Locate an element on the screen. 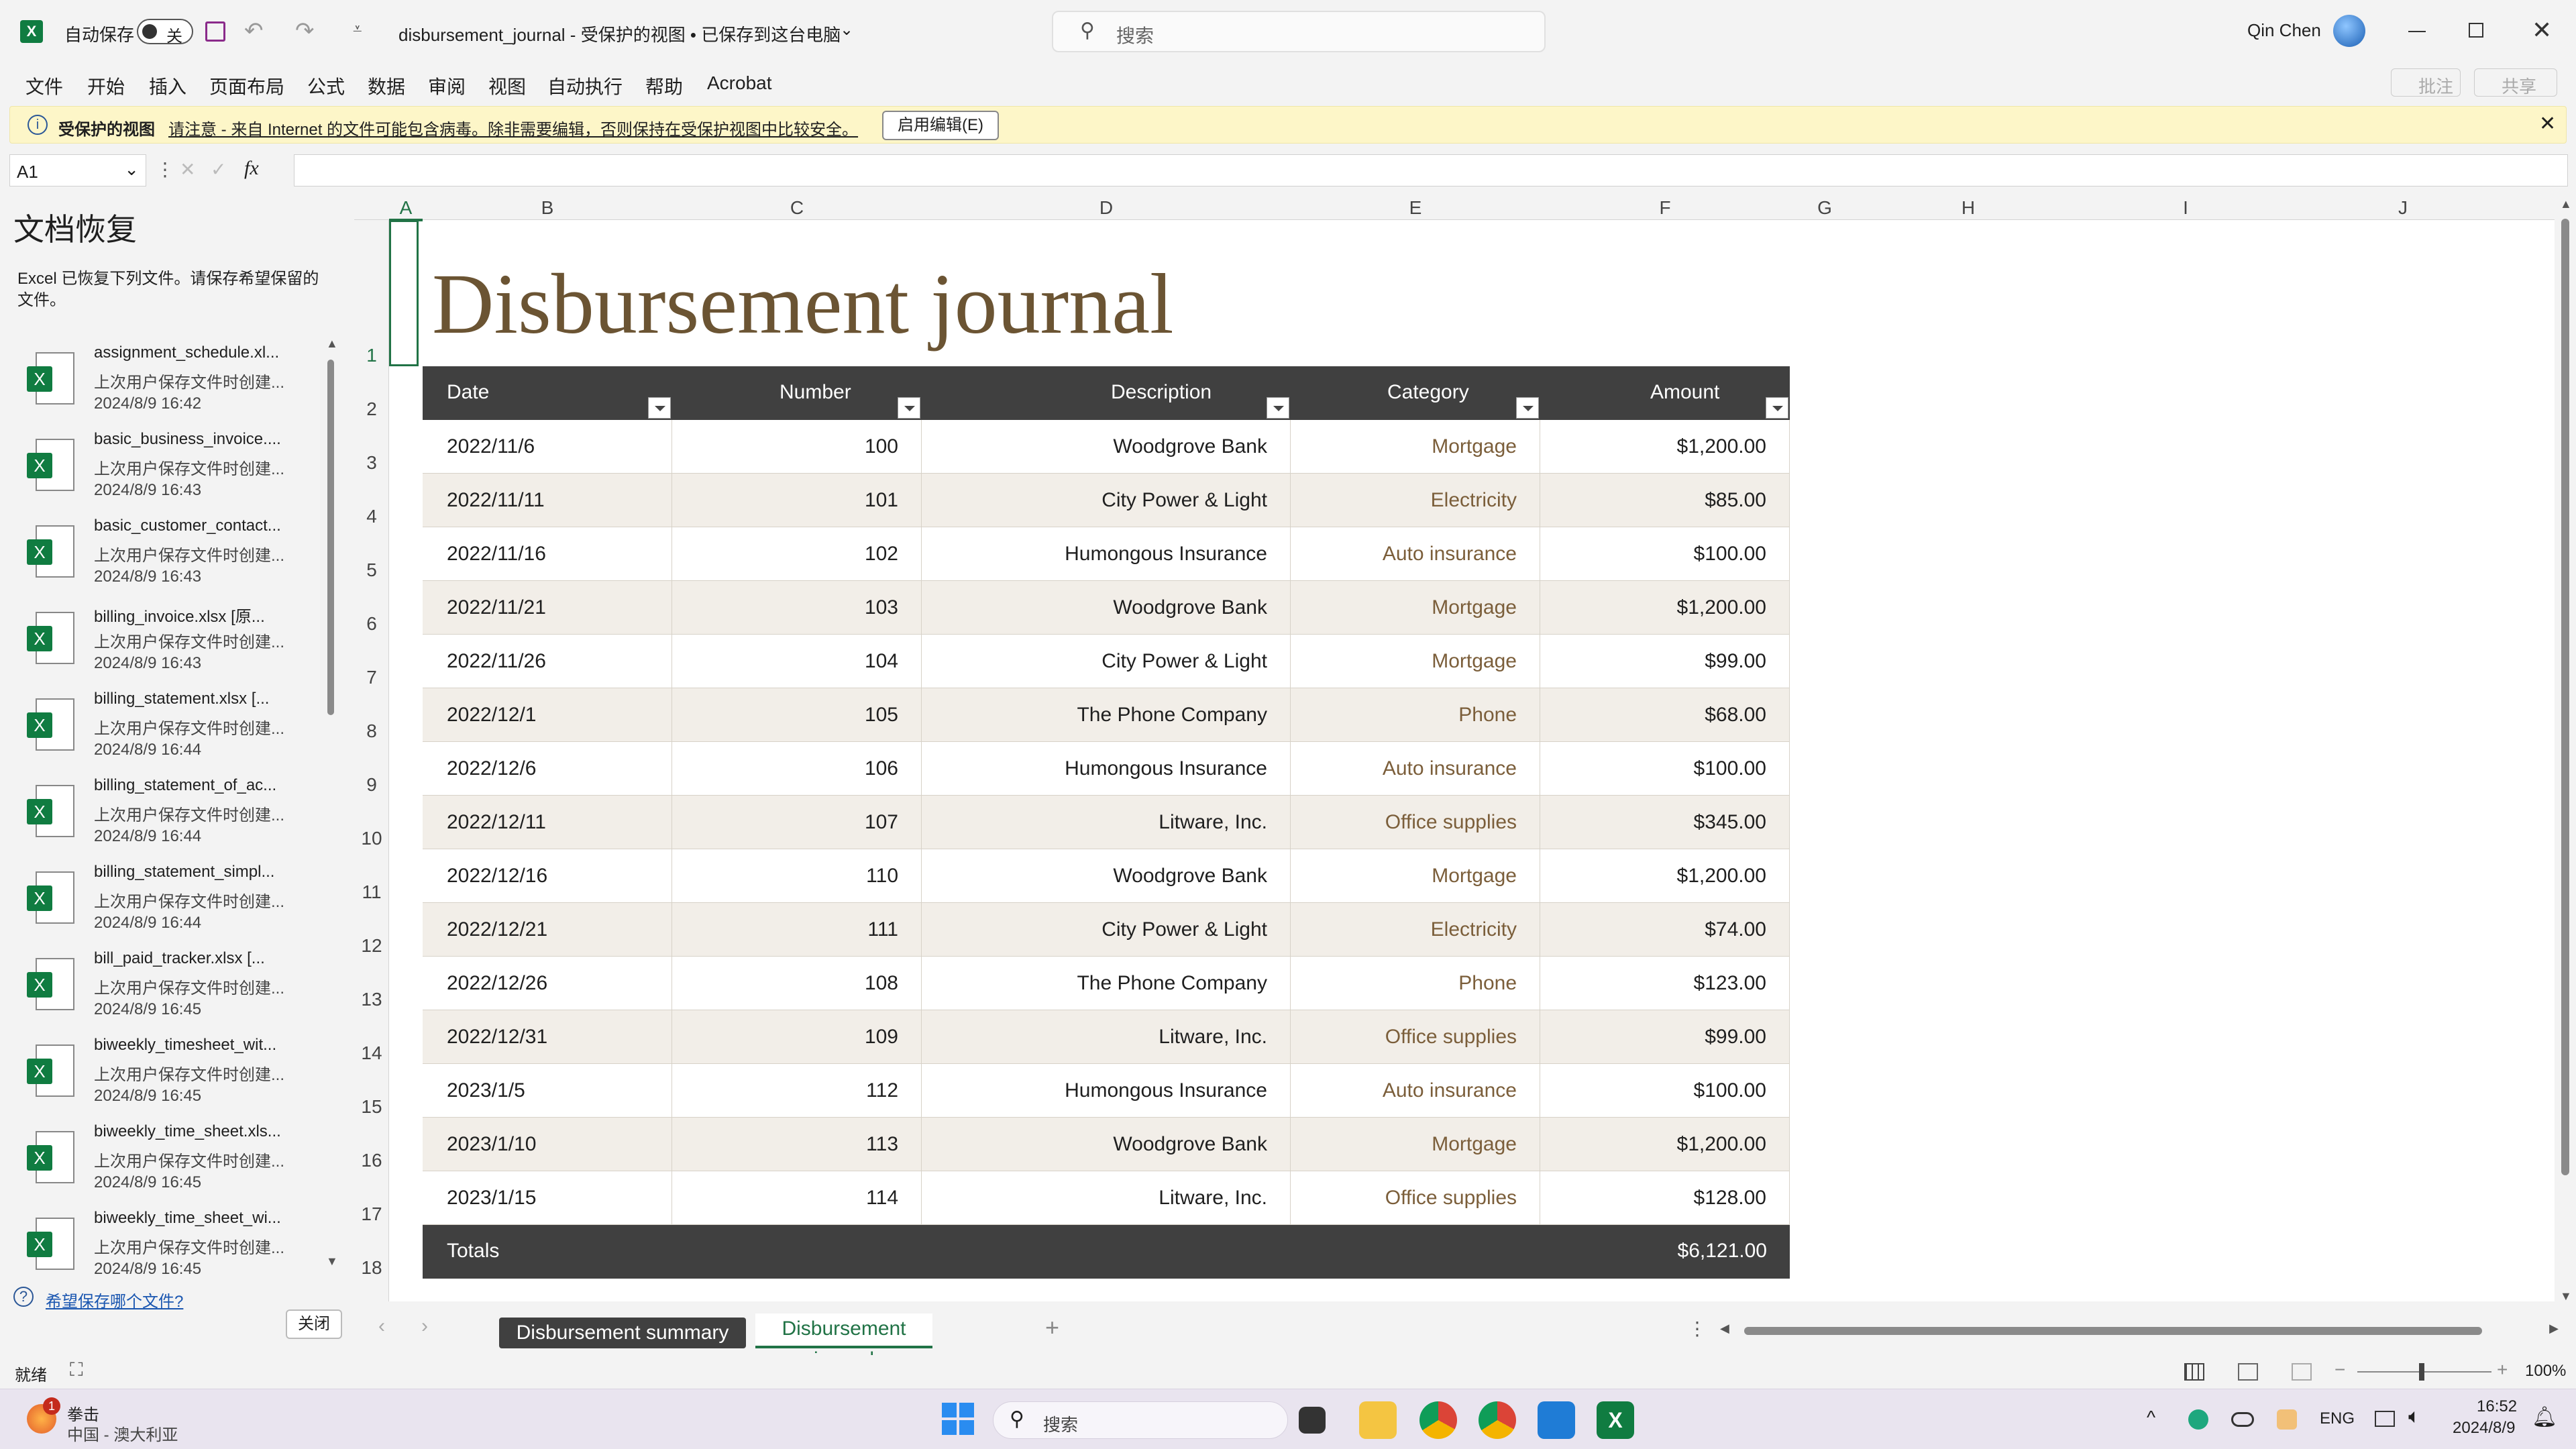 This screenshot has height=1449, width=2576. cell-amount: $85.00 is located at coordinates (1665, 500).